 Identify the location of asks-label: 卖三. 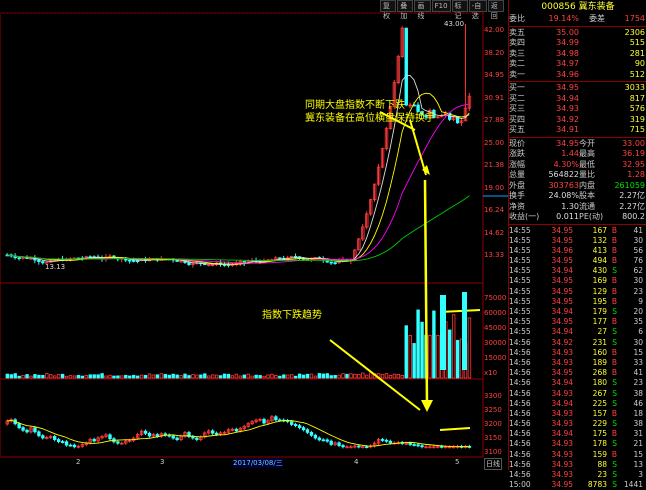
(522, 54).